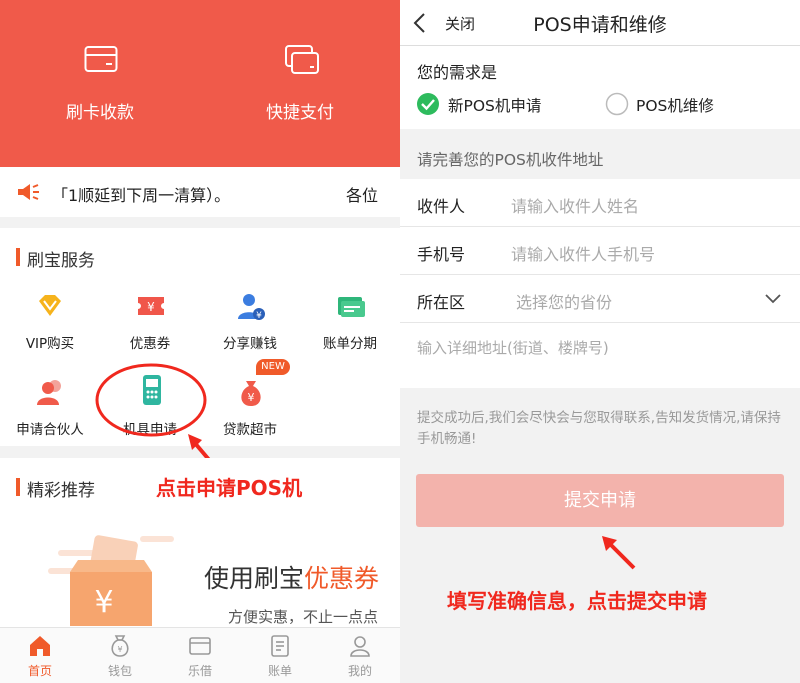 The height and width of the screenshot is (683, 800). Describe the element at coordinates (254, 578) in the screenshot. I see `banner-title-a: 使用刷宝` at that location.